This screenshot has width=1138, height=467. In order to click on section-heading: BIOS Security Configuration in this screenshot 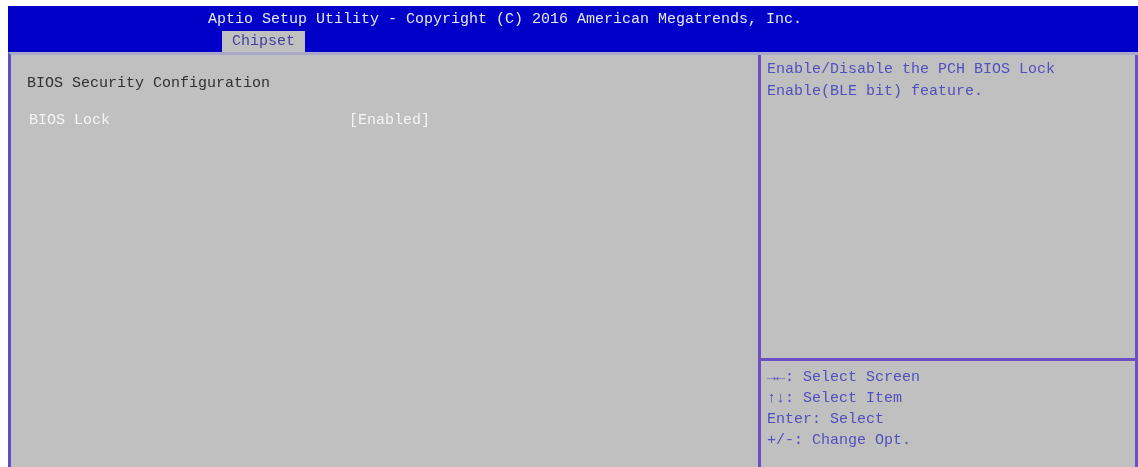, I will do `click(149, 83)`.